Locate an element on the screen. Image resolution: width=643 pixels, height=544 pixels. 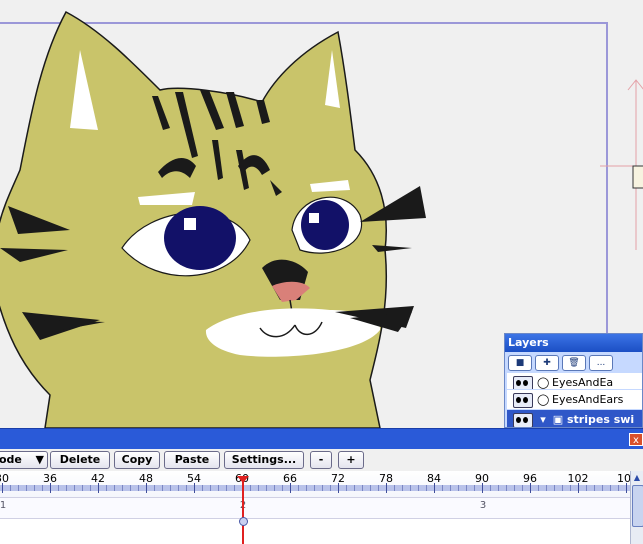
layer-name: EyesAndEars is located at coordinates (588, 399).